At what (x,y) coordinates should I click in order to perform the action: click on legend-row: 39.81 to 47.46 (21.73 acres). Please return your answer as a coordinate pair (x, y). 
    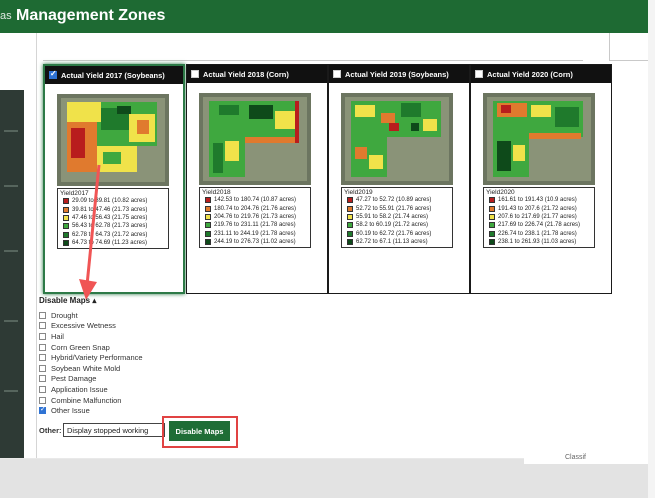
    Looking at the image, I should click on (113, 209).